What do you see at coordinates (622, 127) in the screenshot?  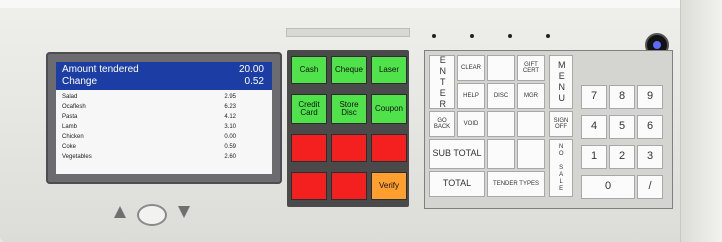 I see `numkey-5: 5` at bounding box center [622, 127].